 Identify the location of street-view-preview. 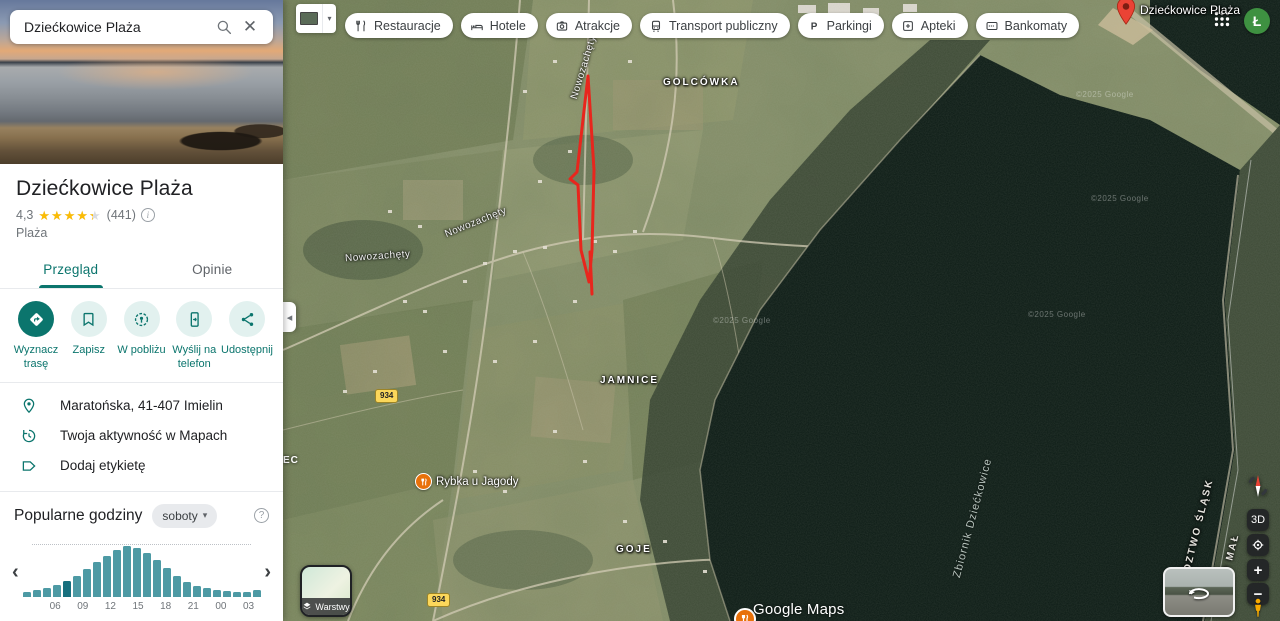
(1199, 592).